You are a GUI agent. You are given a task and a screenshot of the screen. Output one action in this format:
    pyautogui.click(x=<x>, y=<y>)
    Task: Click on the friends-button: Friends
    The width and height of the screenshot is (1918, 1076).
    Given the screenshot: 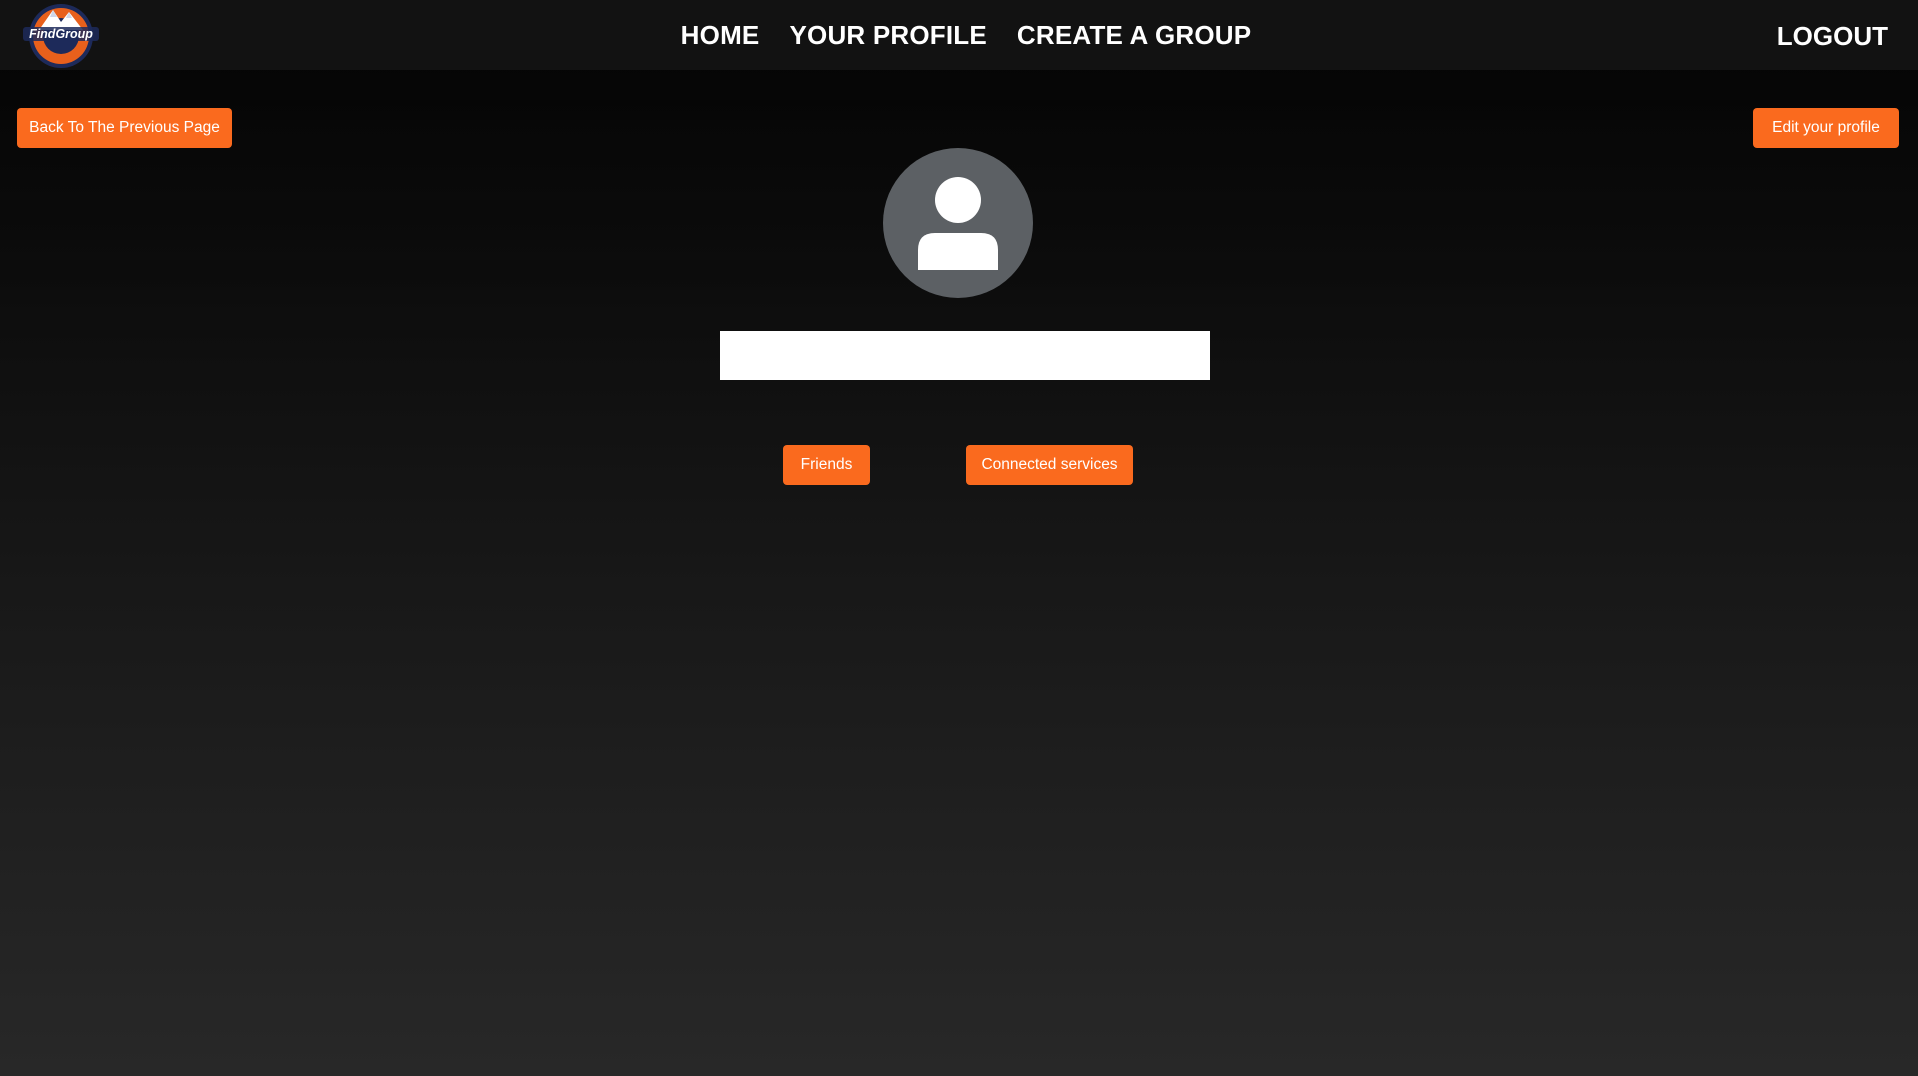 What is the action you would take?
    pyautogui.click(x=826, y=465)
    